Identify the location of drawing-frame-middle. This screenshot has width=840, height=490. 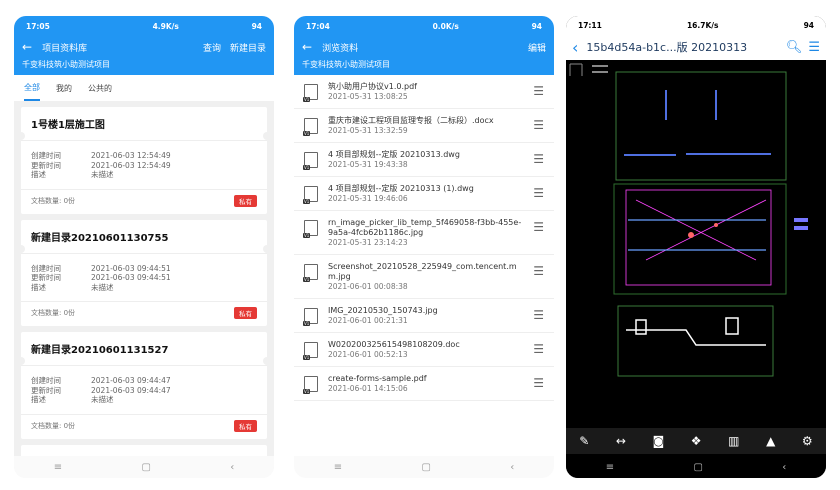
(700, 239).